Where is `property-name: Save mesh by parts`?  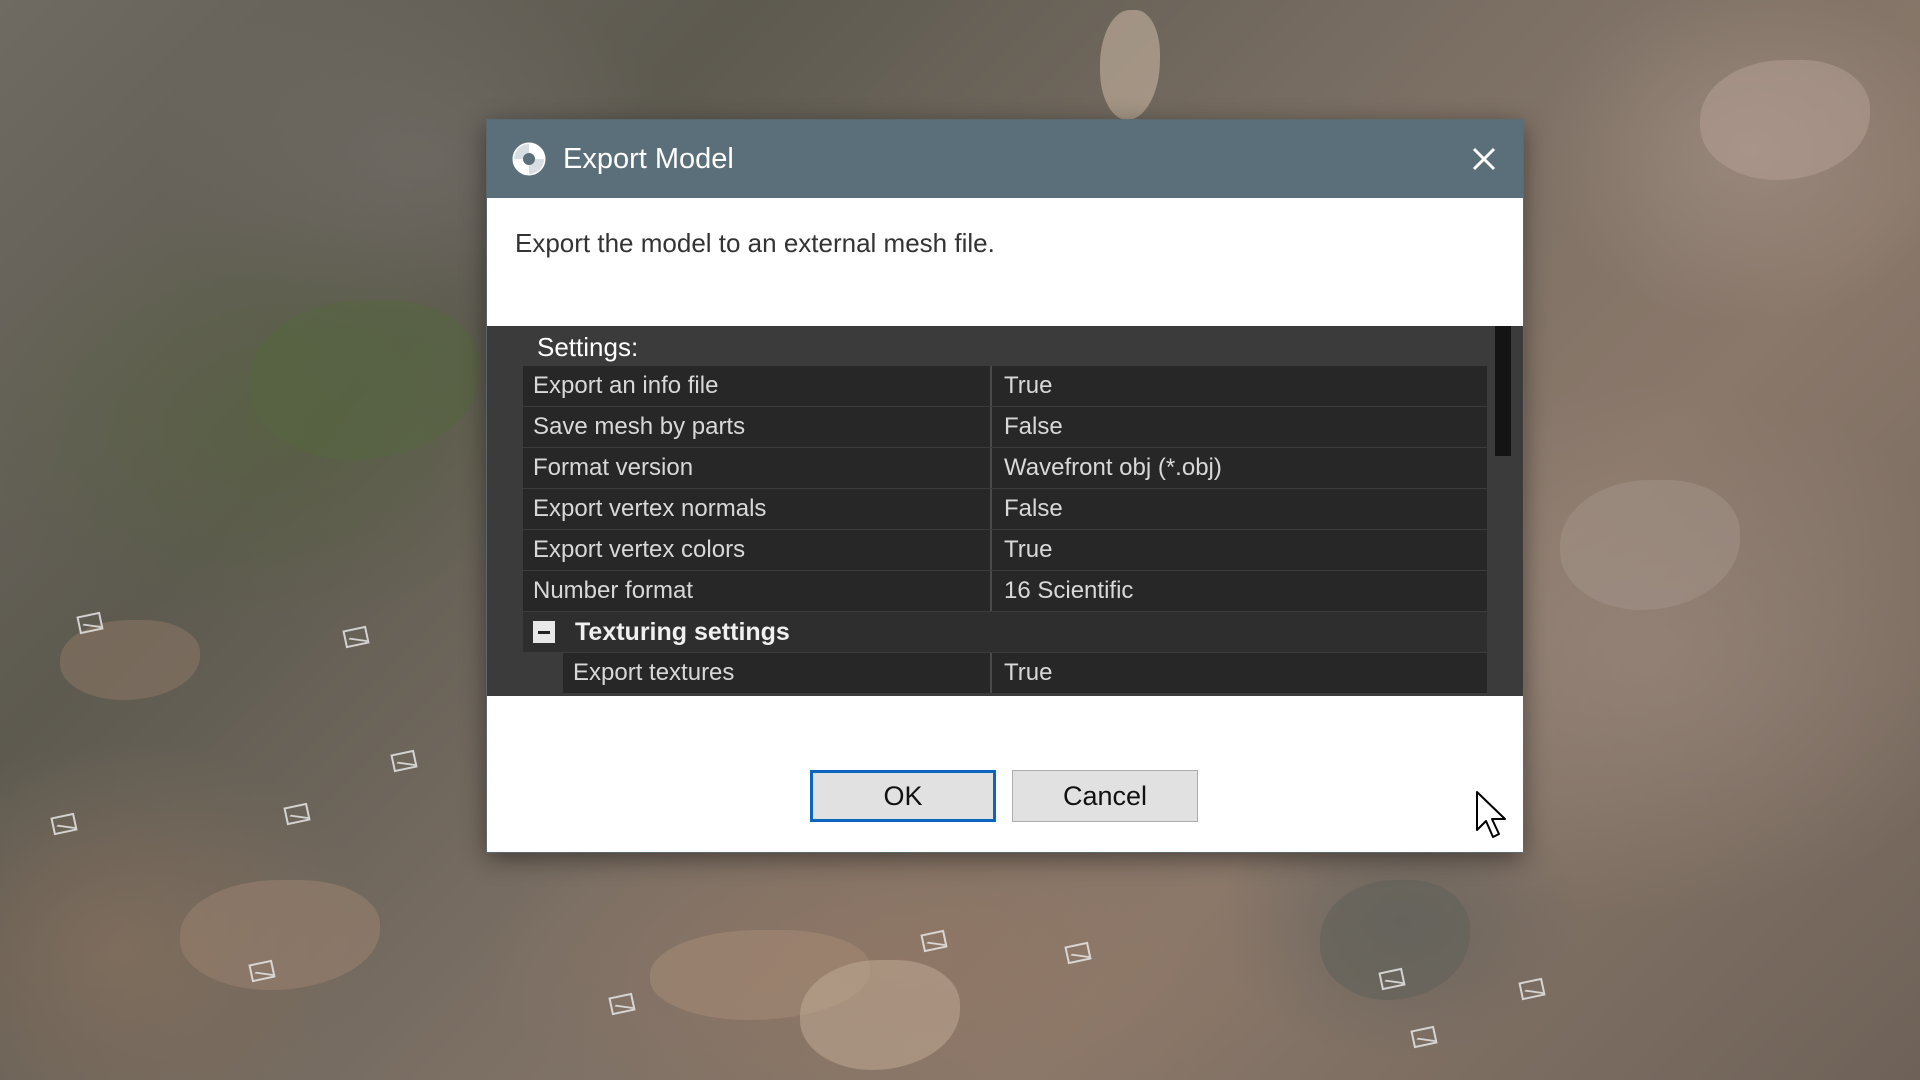
property-name: Save mesh by parts is located at coordinates (757, 427).